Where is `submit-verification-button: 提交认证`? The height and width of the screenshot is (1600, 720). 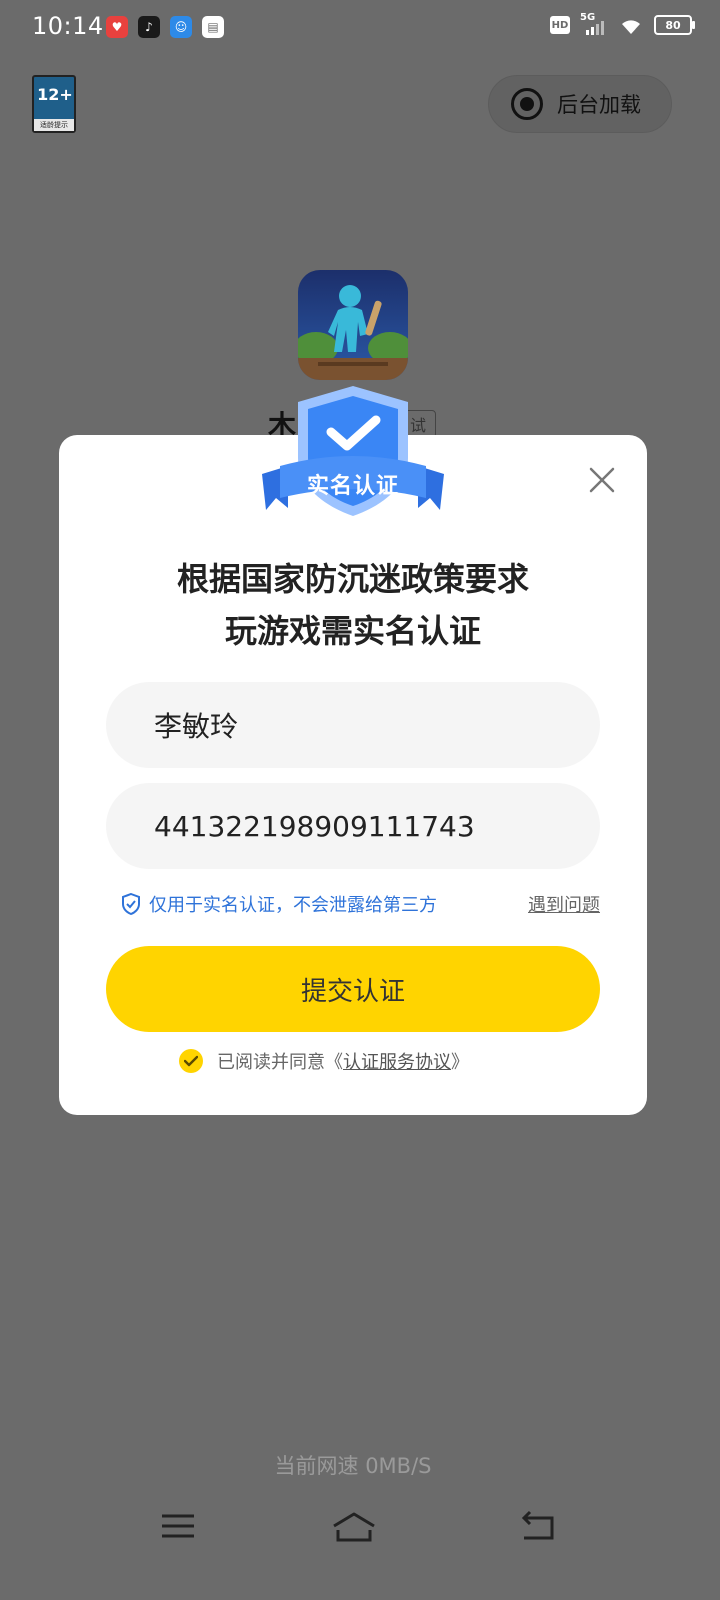
submit-verification-button: 提交认证 is located at coordinates (353, 989).